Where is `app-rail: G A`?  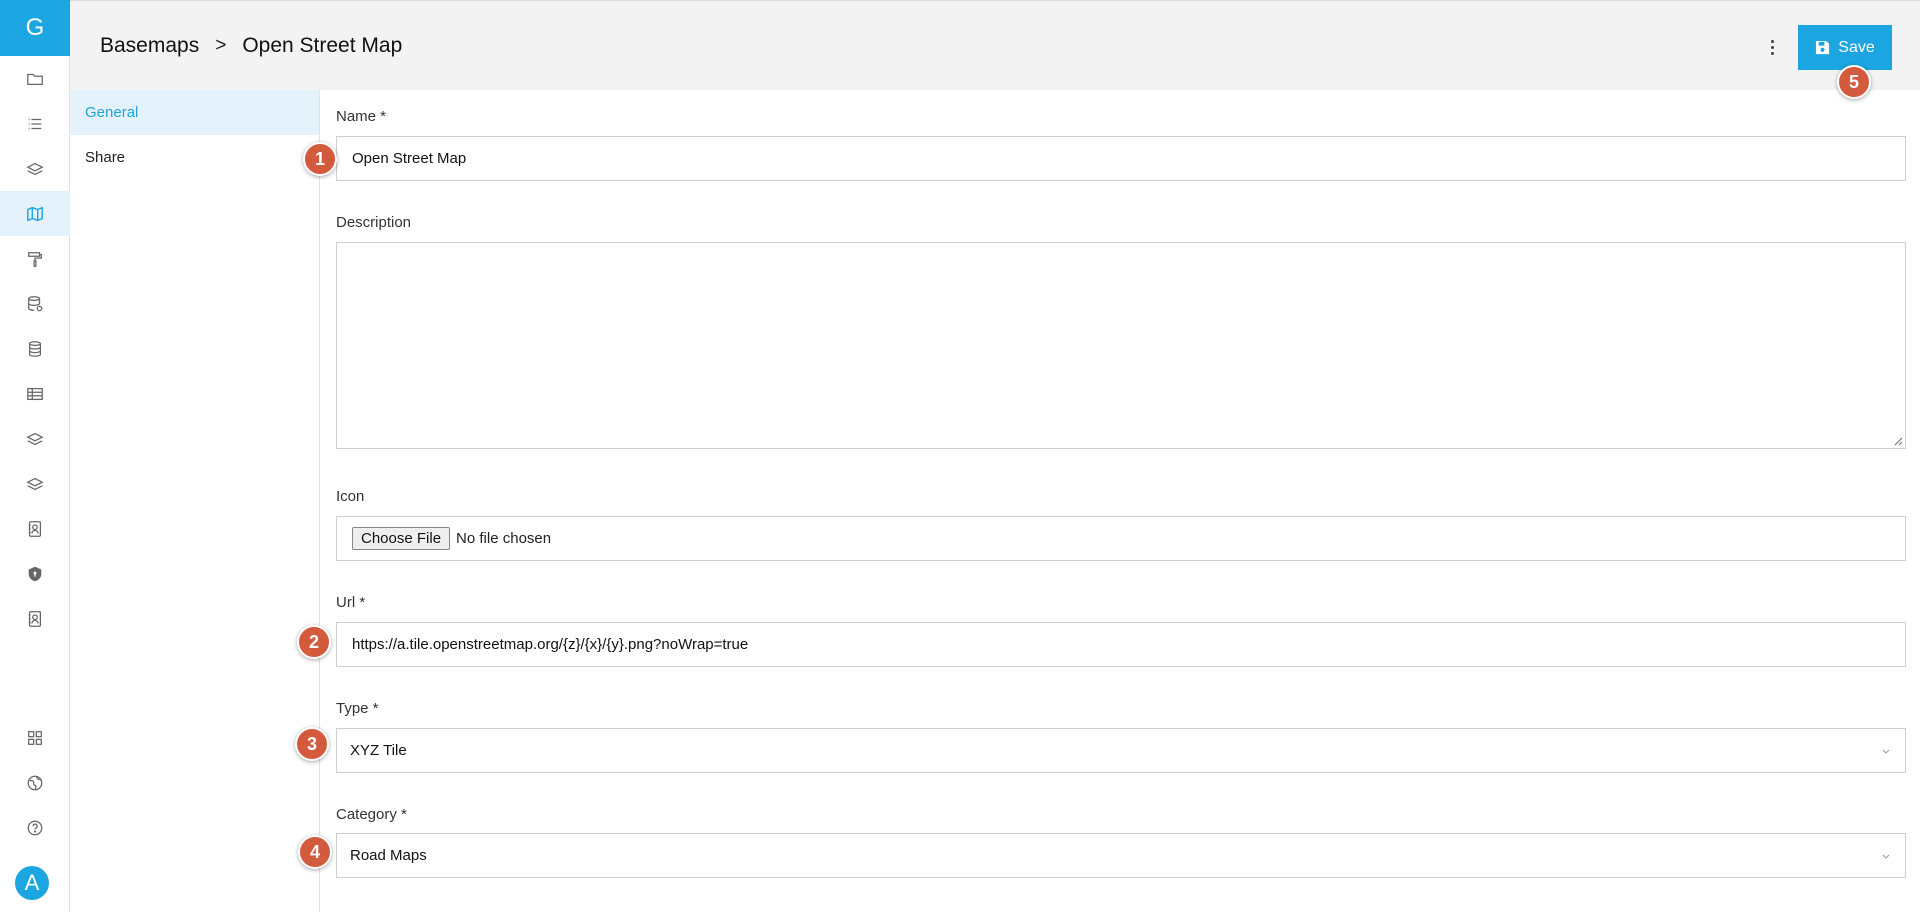 app-rail: G A is located at coordinates (35, 456).